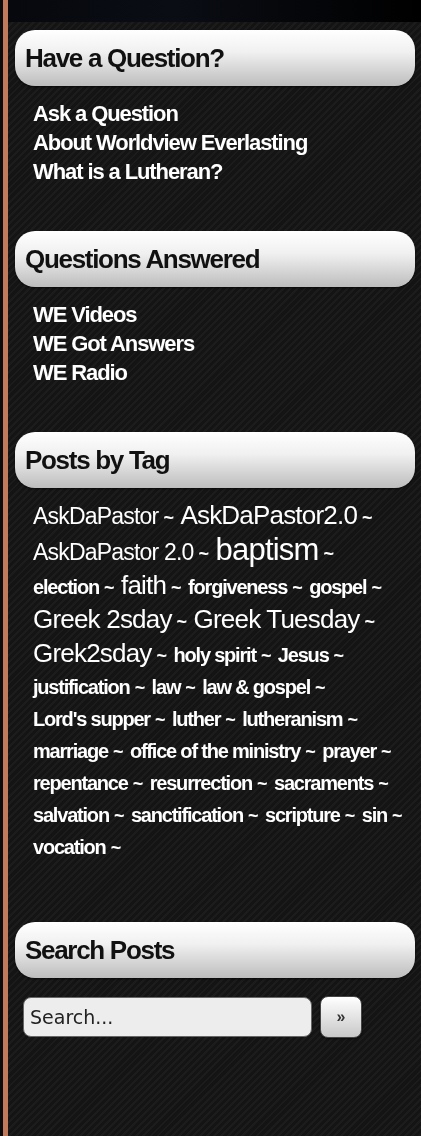 Image resolution: width=421 pixels, height=1136 pixels. What do you see at coordinates (256, 687) in the screenshot?
I see `tag-link: law & gospel` at bounding box center [256, 687].